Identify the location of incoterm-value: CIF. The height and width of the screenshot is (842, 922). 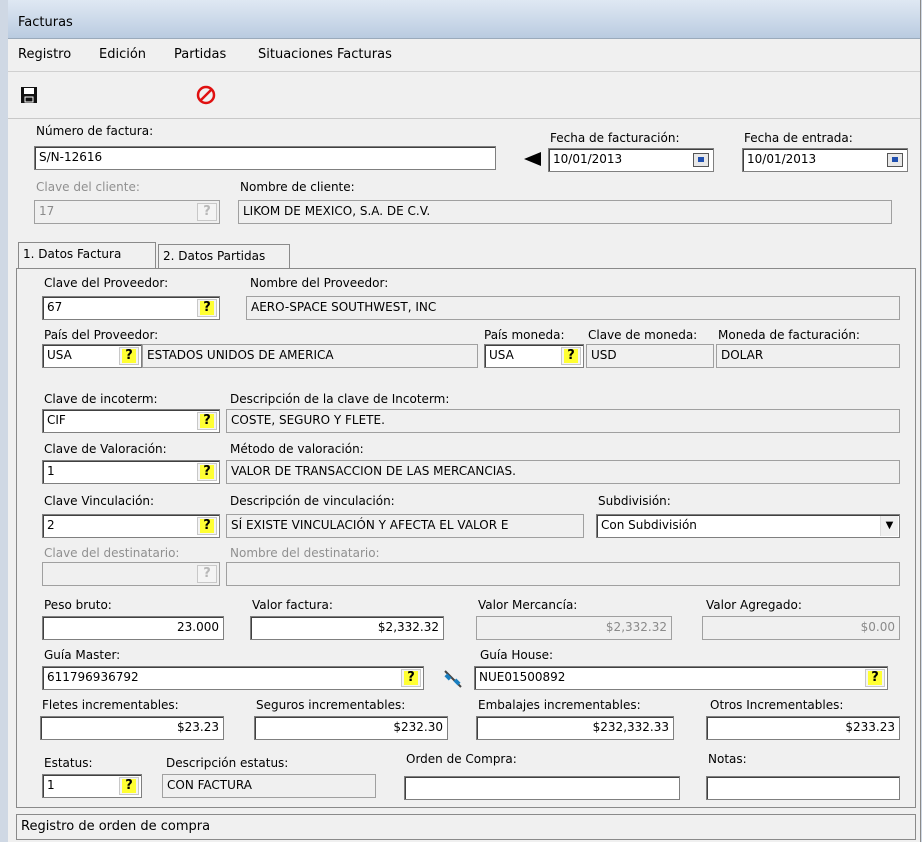
(56, 420).